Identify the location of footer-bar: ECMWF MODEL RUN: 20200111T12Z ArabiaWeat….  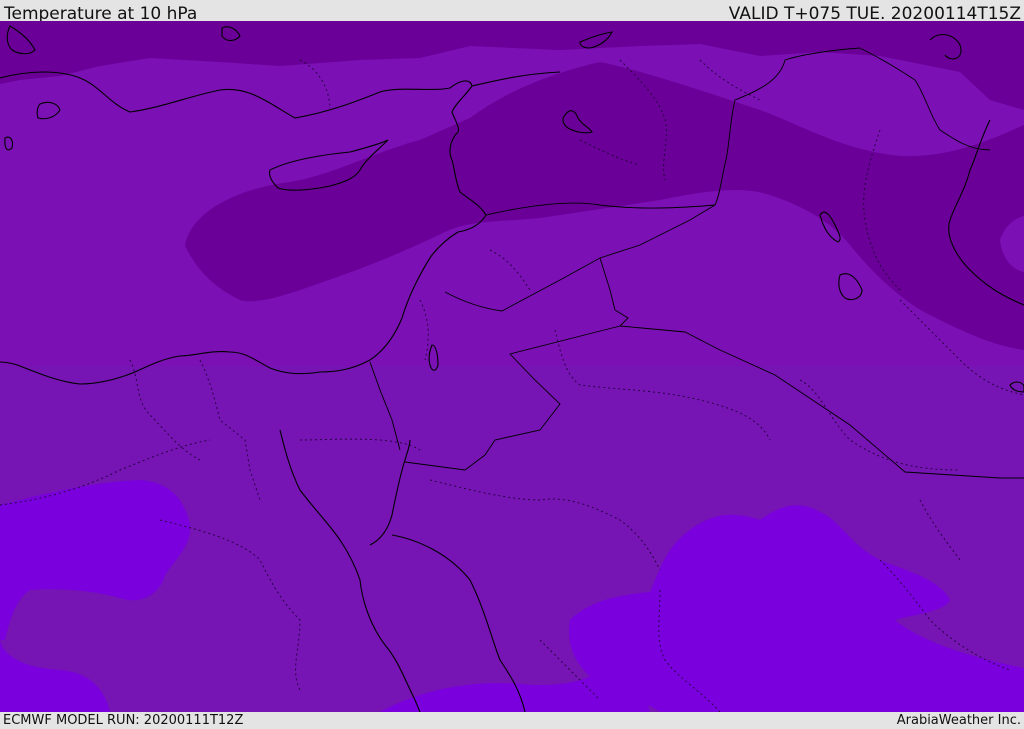
(512, 720).